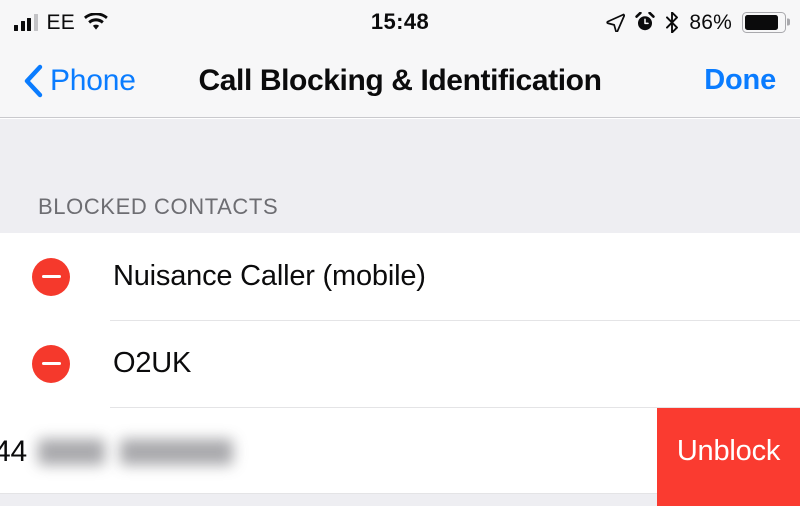  I want to click on alarm-clock-icon, so click(645, 21).